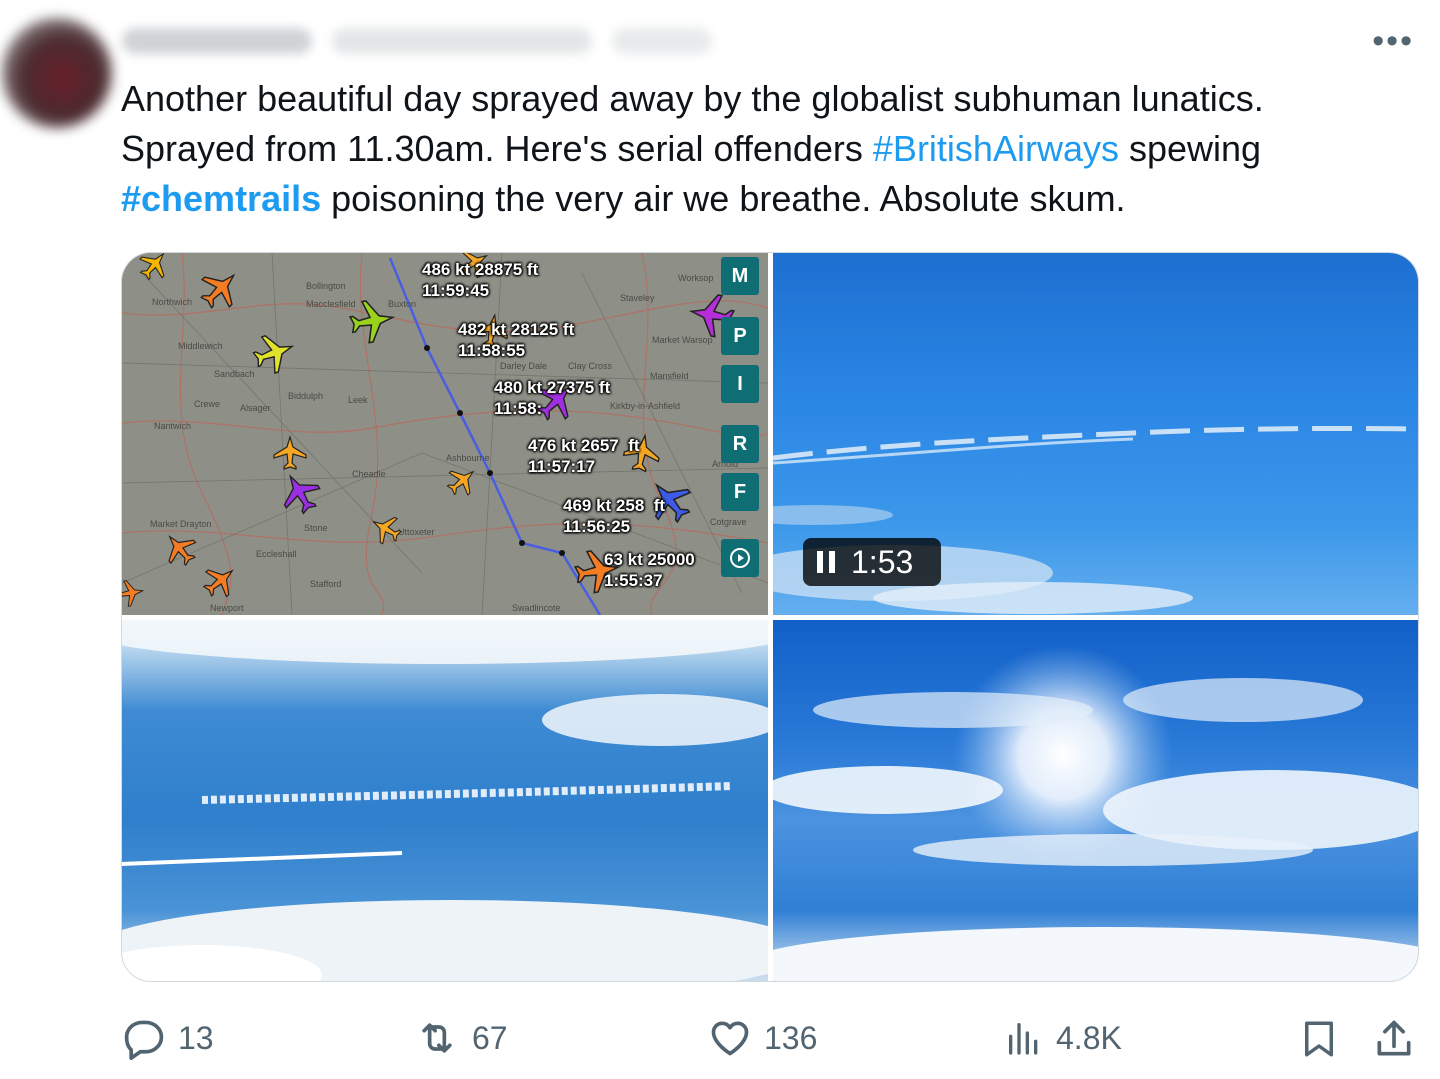  What do you see at coordinates (57, 73) in the screenshot?
I see `avatar` at bounding box center [57, 73].